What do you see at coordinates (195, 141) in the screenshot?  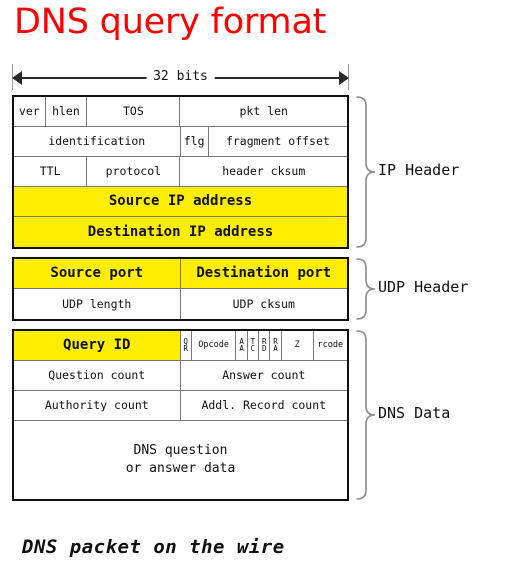 I see `field-flg: flg` at bounding box center [195, 141].